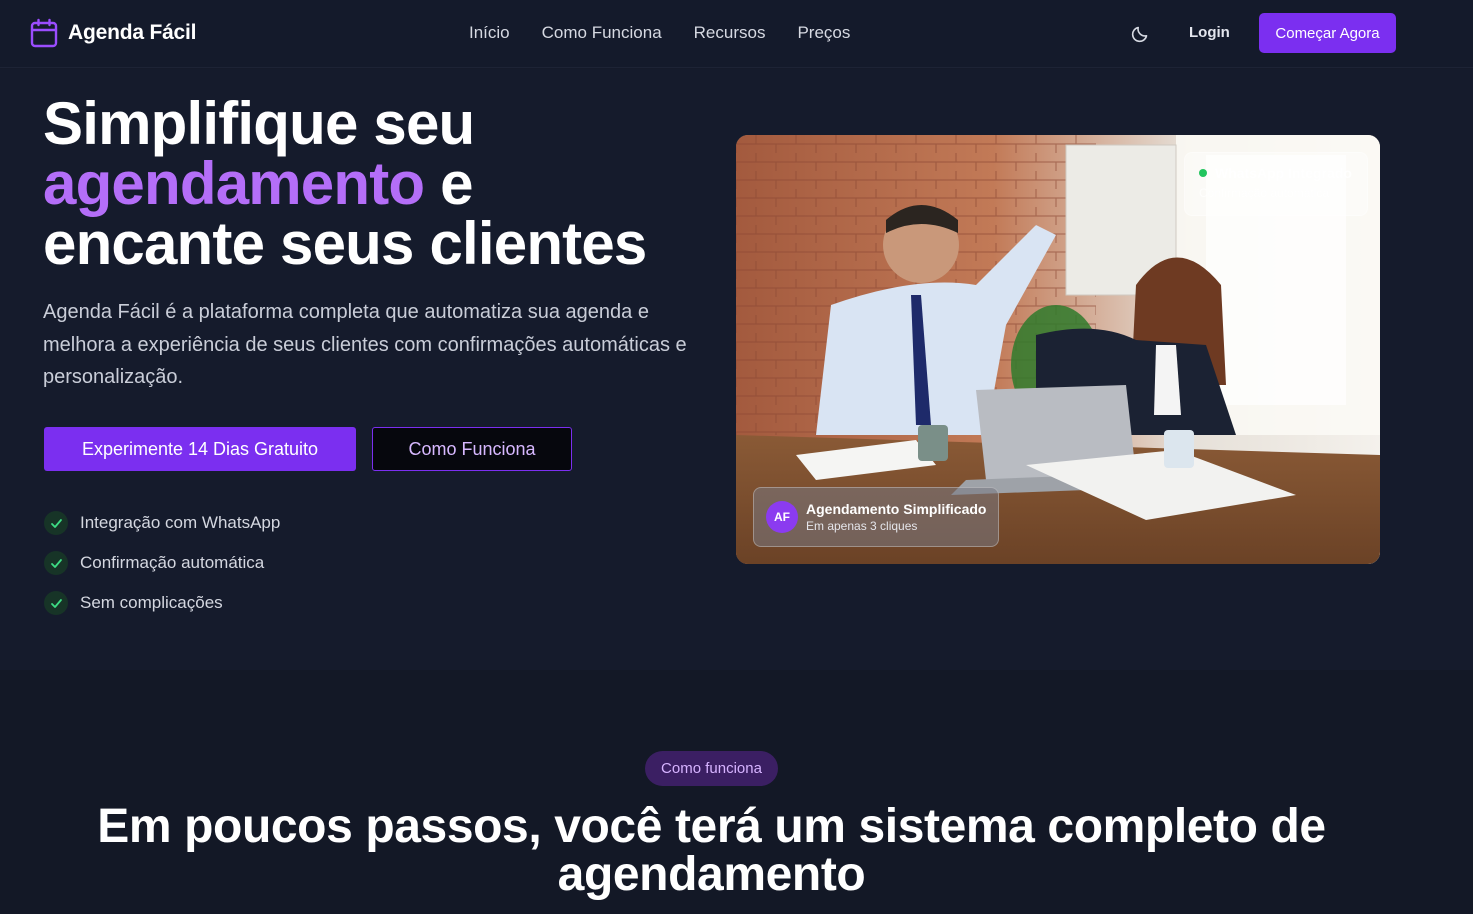 The image size is (1473, 914). What do you see at coordinates (132, 32) in the screenshot?
I see `brand-name: Agenda Fácil` at bounding box center [132, 32].